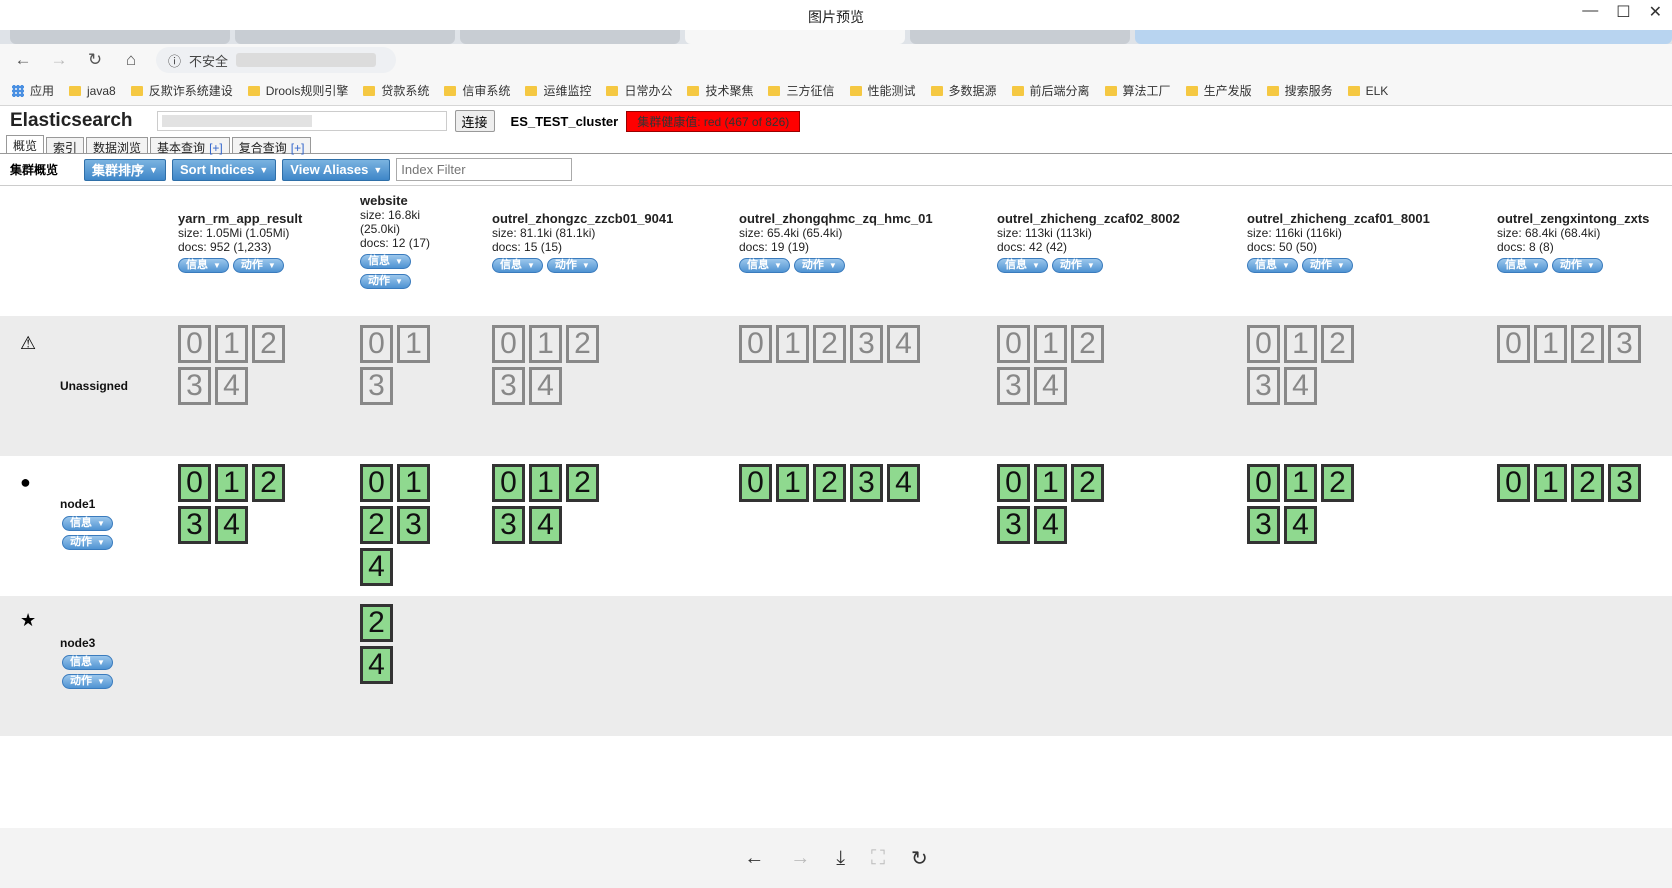 This screenshot has width=1672, height=888. Describe the element at coordinates (1623, 12) in the screenshot. I see `maximize-icon: ☐` at that location.